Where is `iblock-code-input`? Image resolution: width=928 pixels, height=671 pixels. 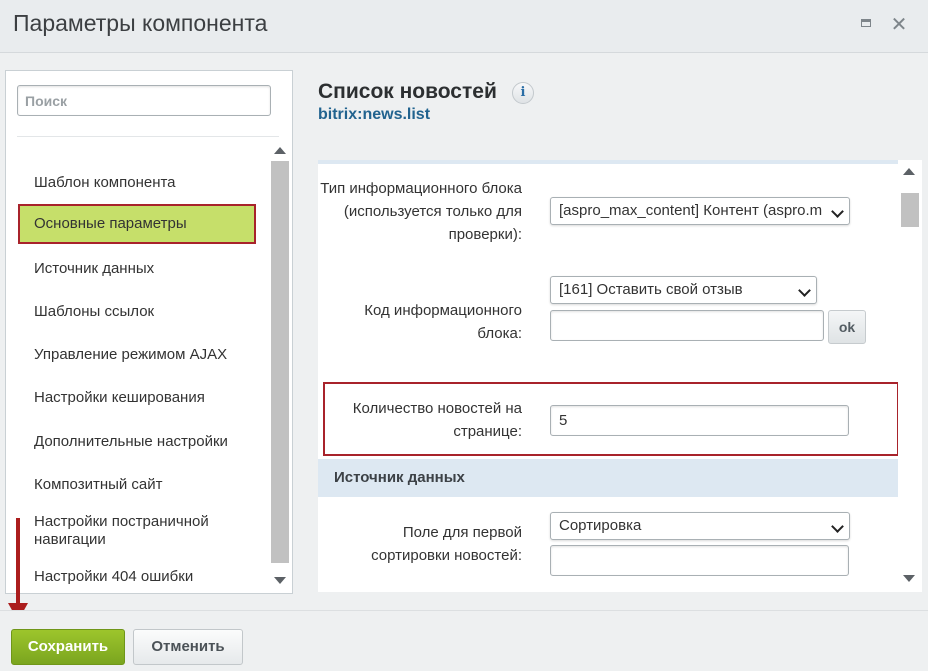
iblock-code-input is located at coordinates (687, 325).